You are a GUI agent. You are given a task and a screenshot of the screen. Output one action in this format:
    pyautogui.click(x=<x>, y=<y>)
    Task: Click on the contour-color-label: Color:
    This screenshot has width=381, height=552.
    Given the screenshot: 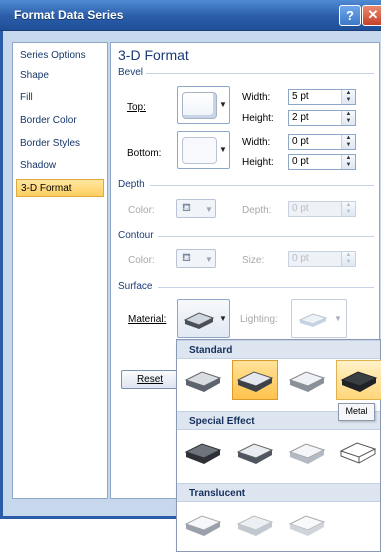 What is the action you would take?
    pyautogui.click(x=141, y=260)
    